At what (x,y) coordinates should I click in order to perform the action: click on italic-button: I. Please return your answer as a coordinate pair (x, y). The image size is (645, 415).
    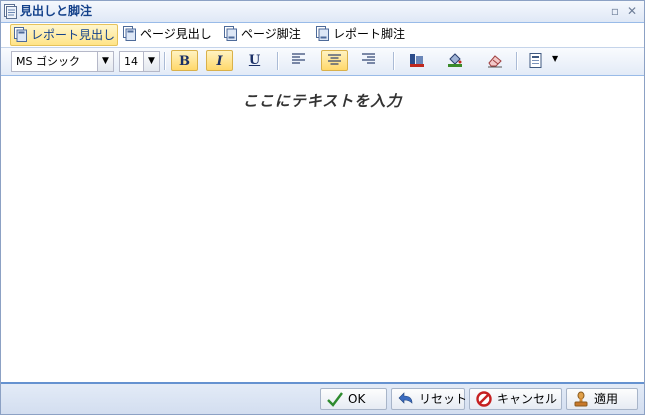
    Looking at the image, I should click on (219, 60).